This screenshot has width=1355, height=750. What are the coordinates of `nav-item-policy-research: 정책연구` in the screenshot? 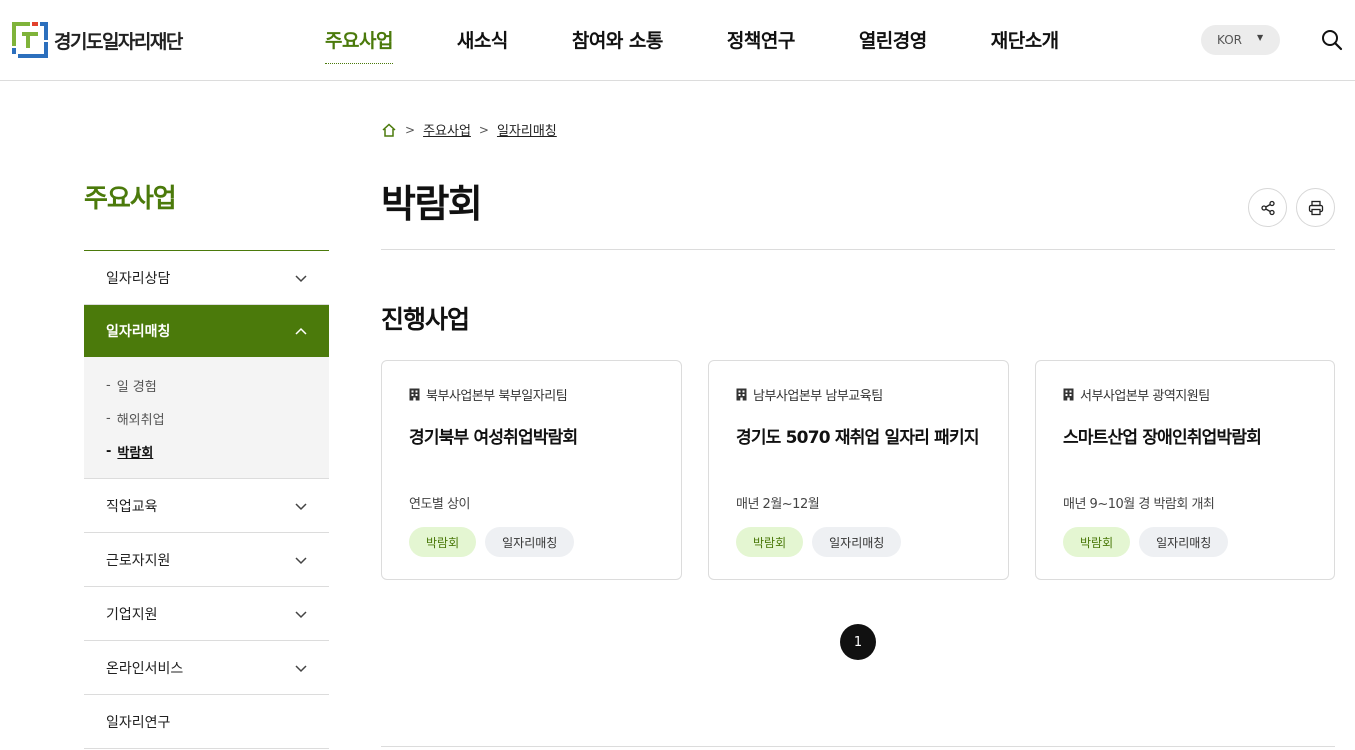 It's located at (761, 45).